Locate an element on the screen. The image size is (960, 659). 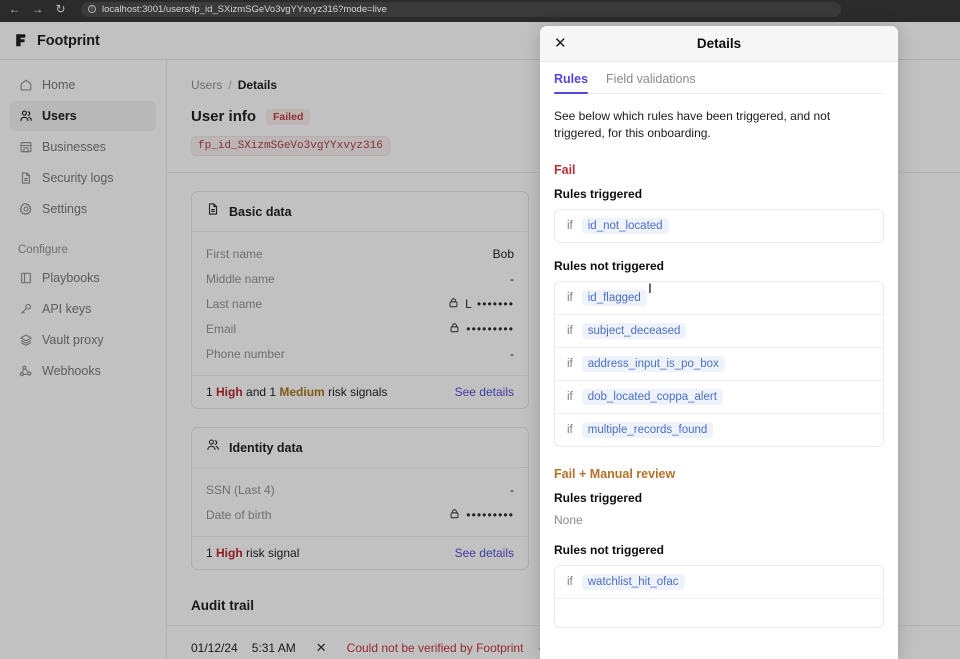
rule-row: if id_not_located is located at coordinates (719, 226).